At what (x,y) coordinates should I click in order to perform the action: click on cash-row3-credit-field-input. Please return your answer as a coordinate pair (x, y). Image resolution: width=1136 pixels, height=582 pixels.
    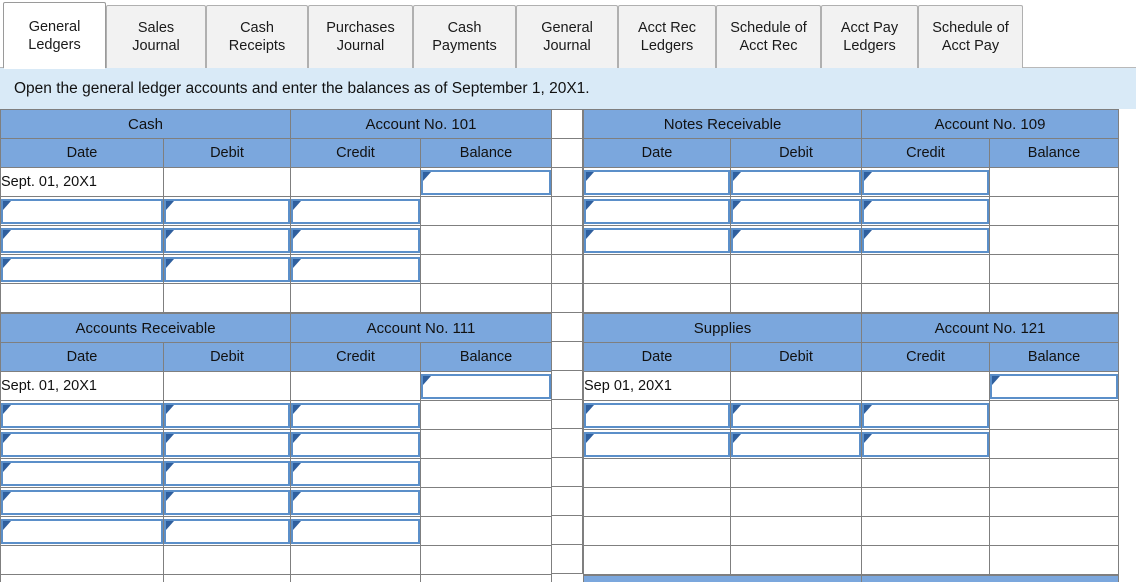
    Looking at the image, I should click on (355, 269).